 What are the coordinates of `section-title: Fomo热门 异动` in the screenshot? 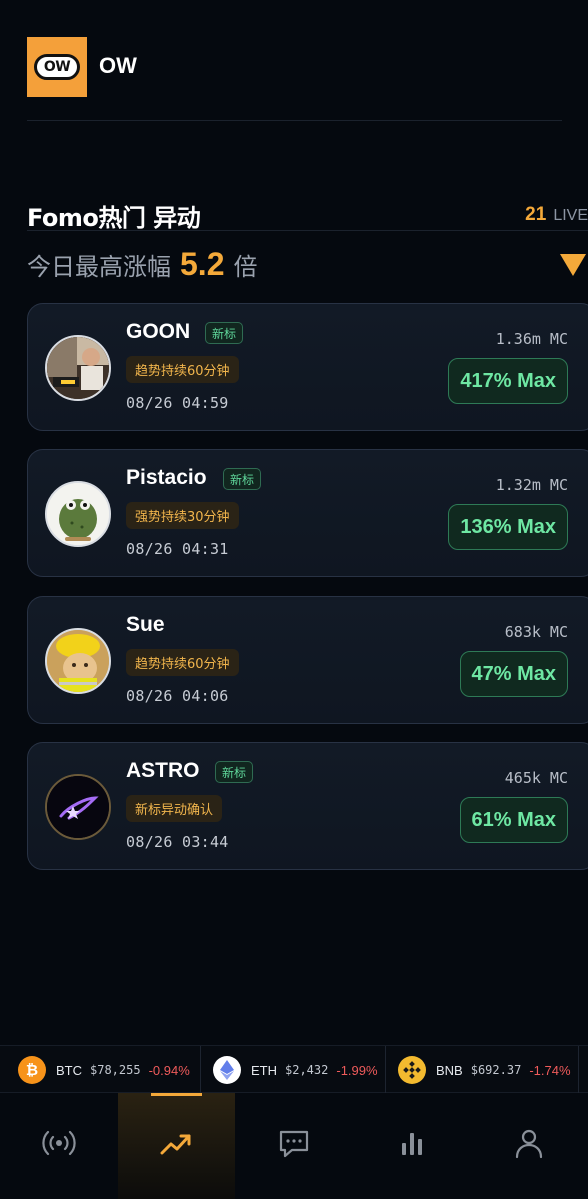 It's located at (114, 218).